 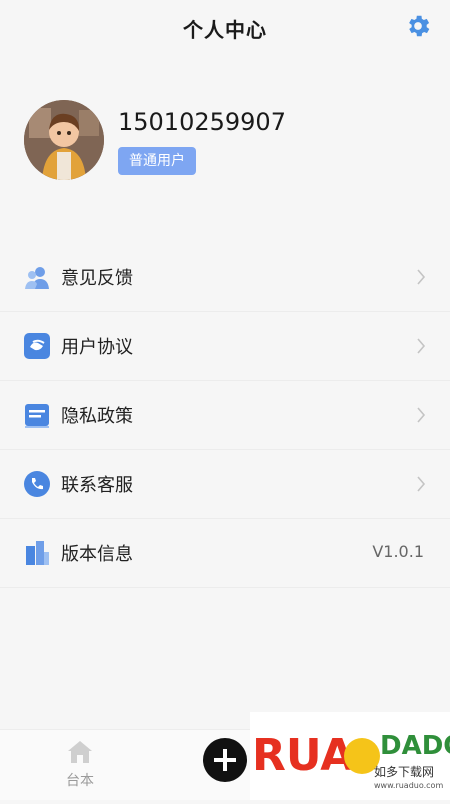 What do you see at coordinates (418, 26) in the screenshot?
I see `gear-icon` at bounding box center [418, 26].